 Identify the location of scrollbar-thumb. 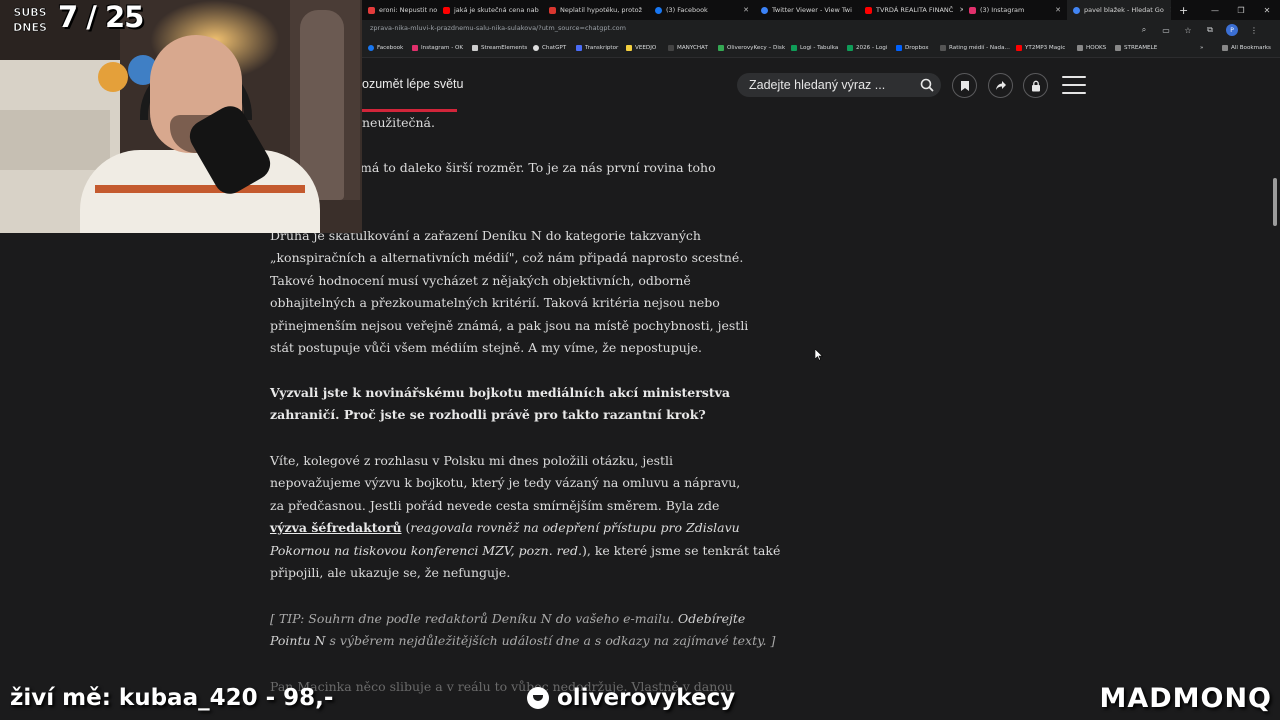
(1275, 202).